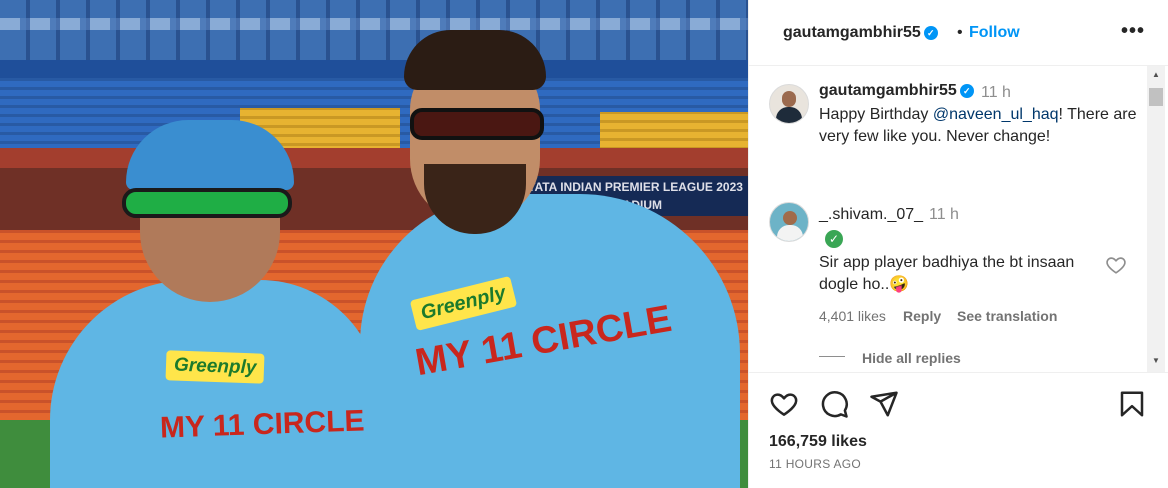  What do you see at coordinates (852, 316) in the screenshot?
I see `comment-likes: 4,401 likes` at bounding box center [852, 316].